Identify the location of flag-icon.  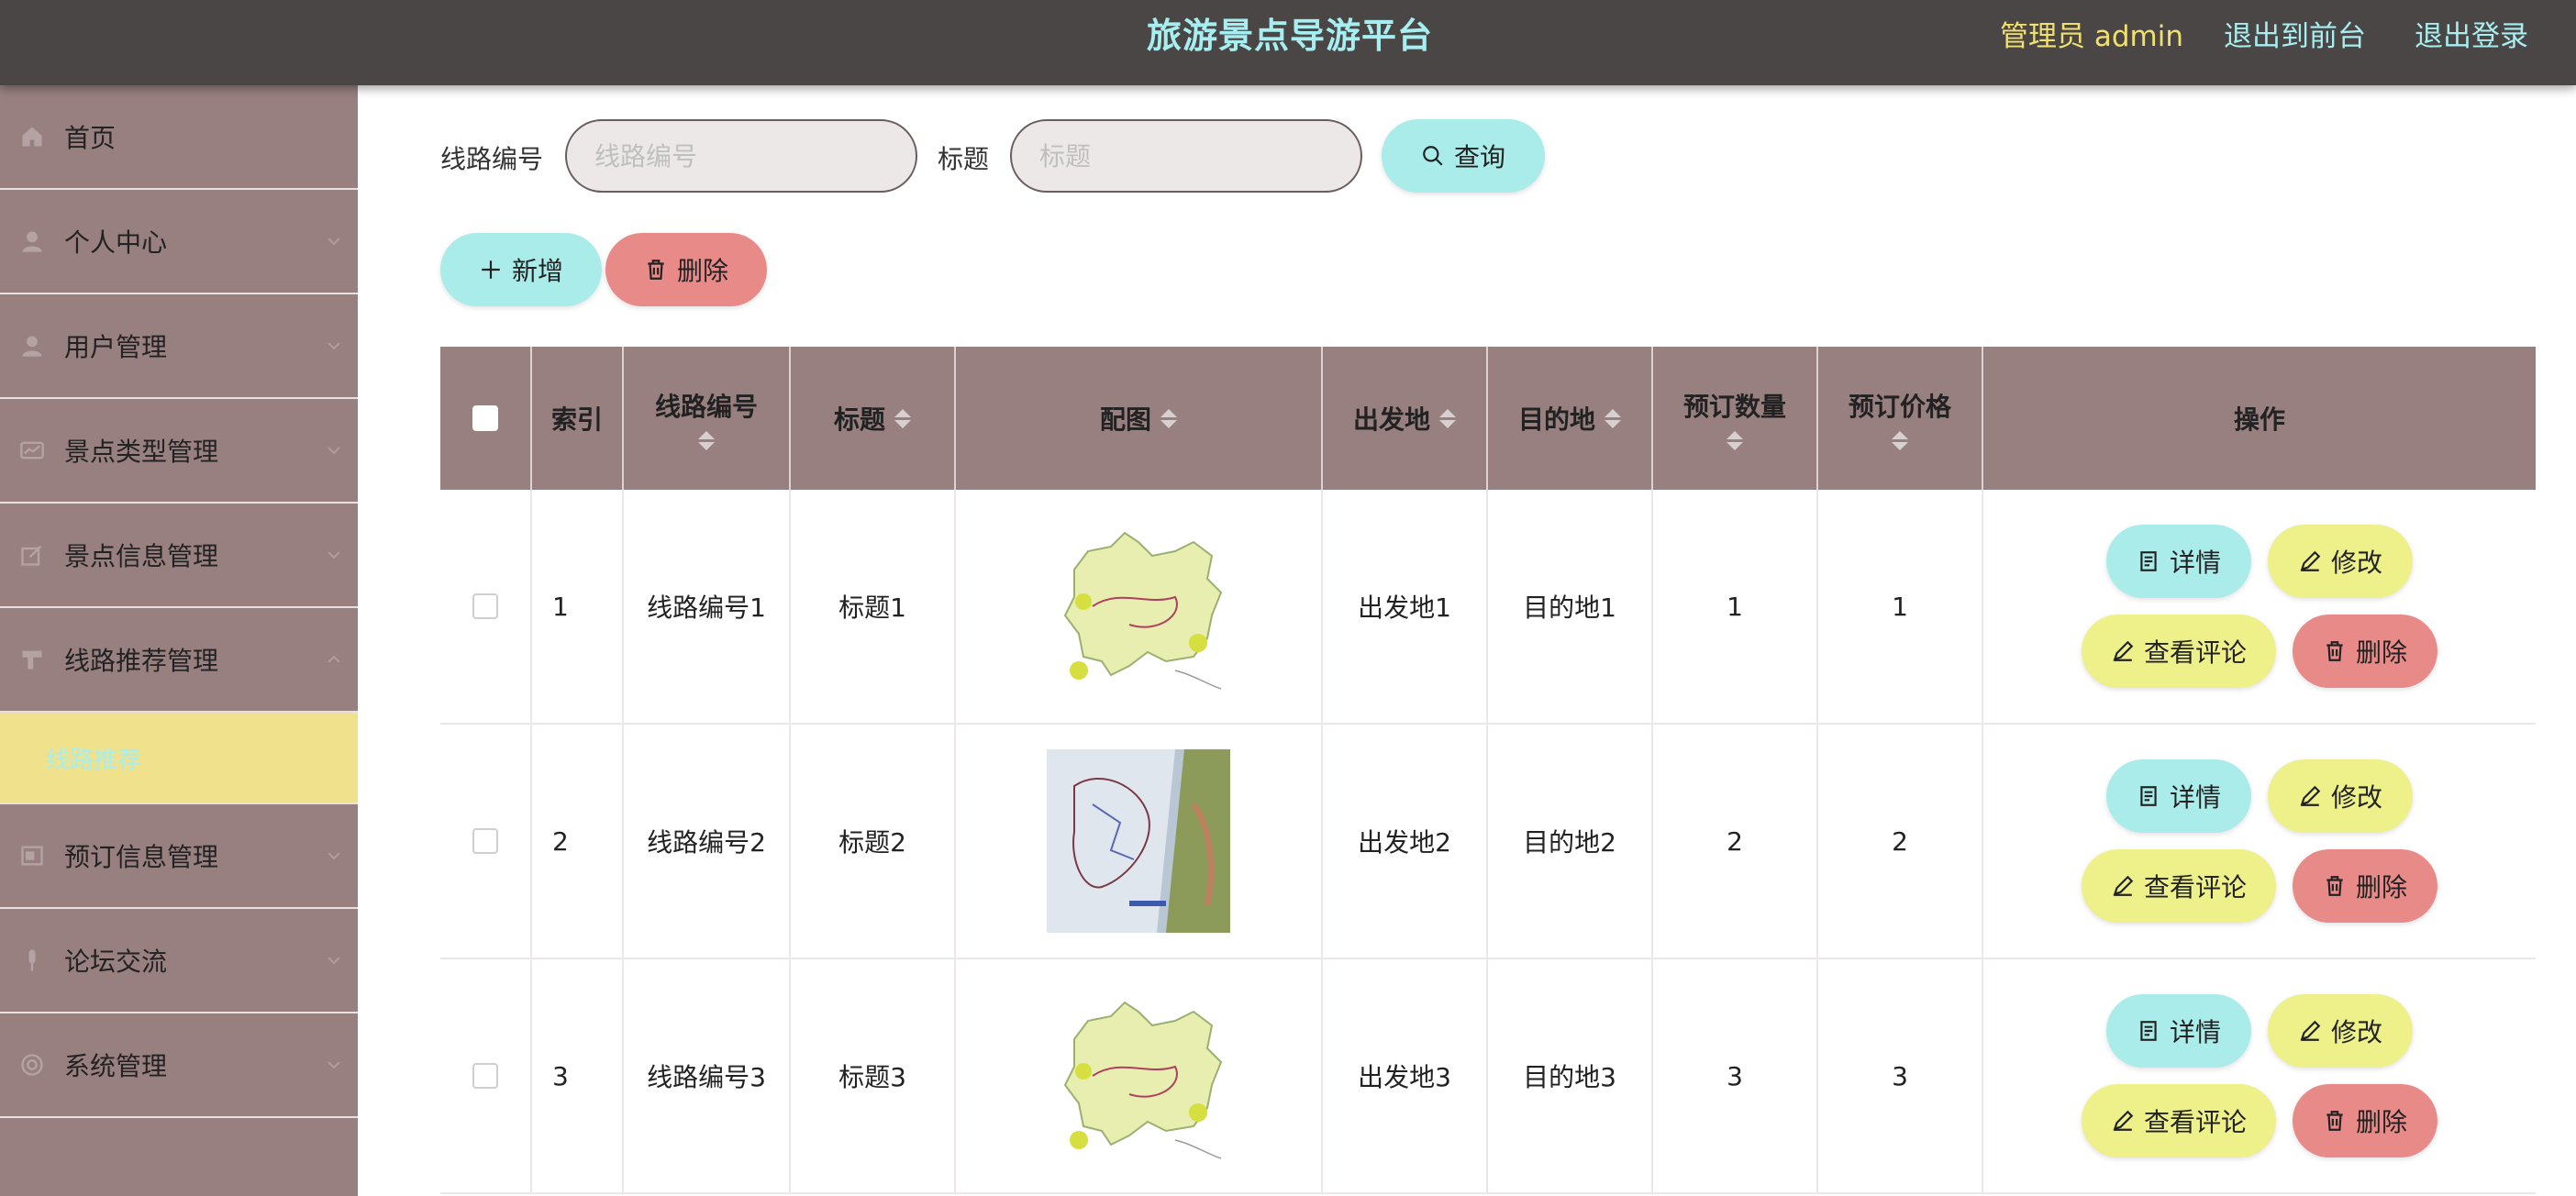
(32, 659).